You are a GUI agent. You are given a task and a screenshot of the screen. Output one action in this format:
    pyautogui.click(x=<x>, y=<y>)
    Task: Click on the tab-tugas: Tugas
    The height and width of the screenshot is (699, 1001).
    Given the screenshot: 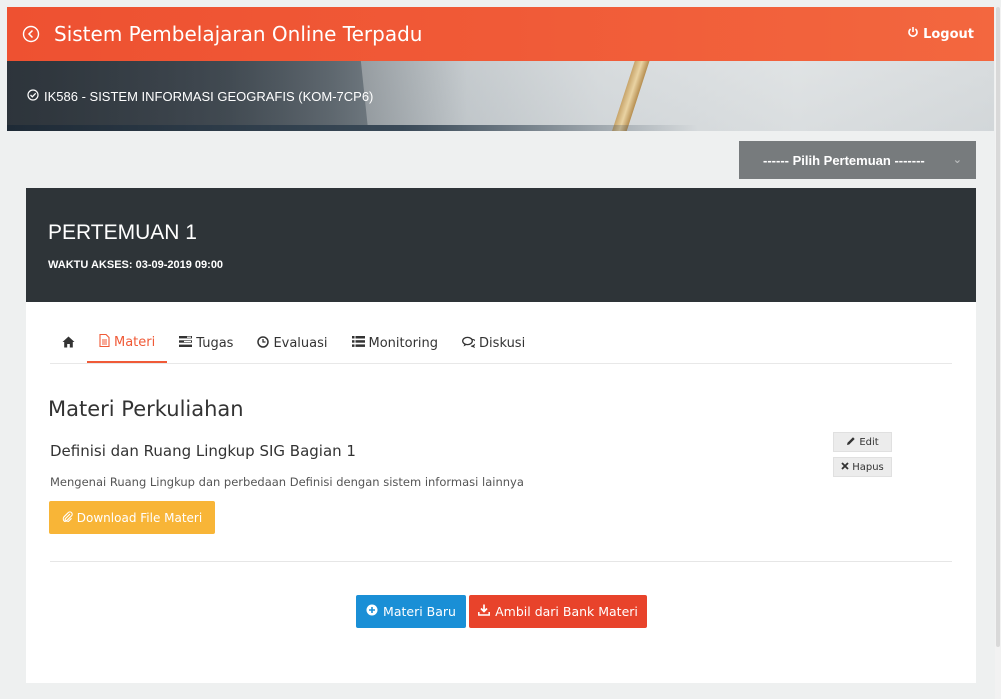 What is the action you would take?
    pyautogui.click(x=206, y=343)
    